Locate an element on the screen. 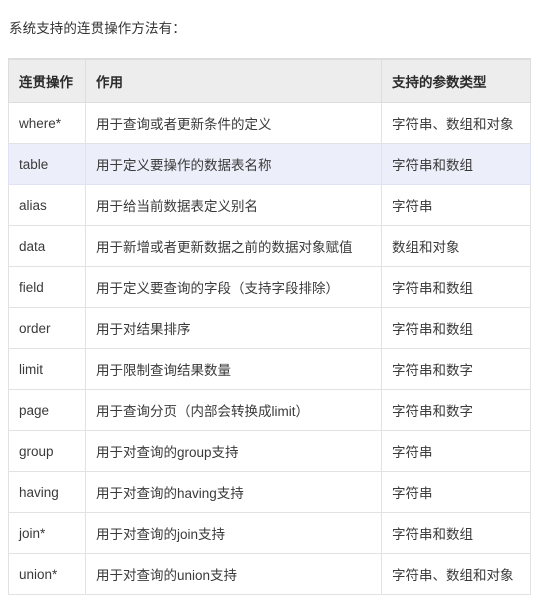 This screenshot has width=538, height=607. cell-operation: field is located at coordinates (47, 287).